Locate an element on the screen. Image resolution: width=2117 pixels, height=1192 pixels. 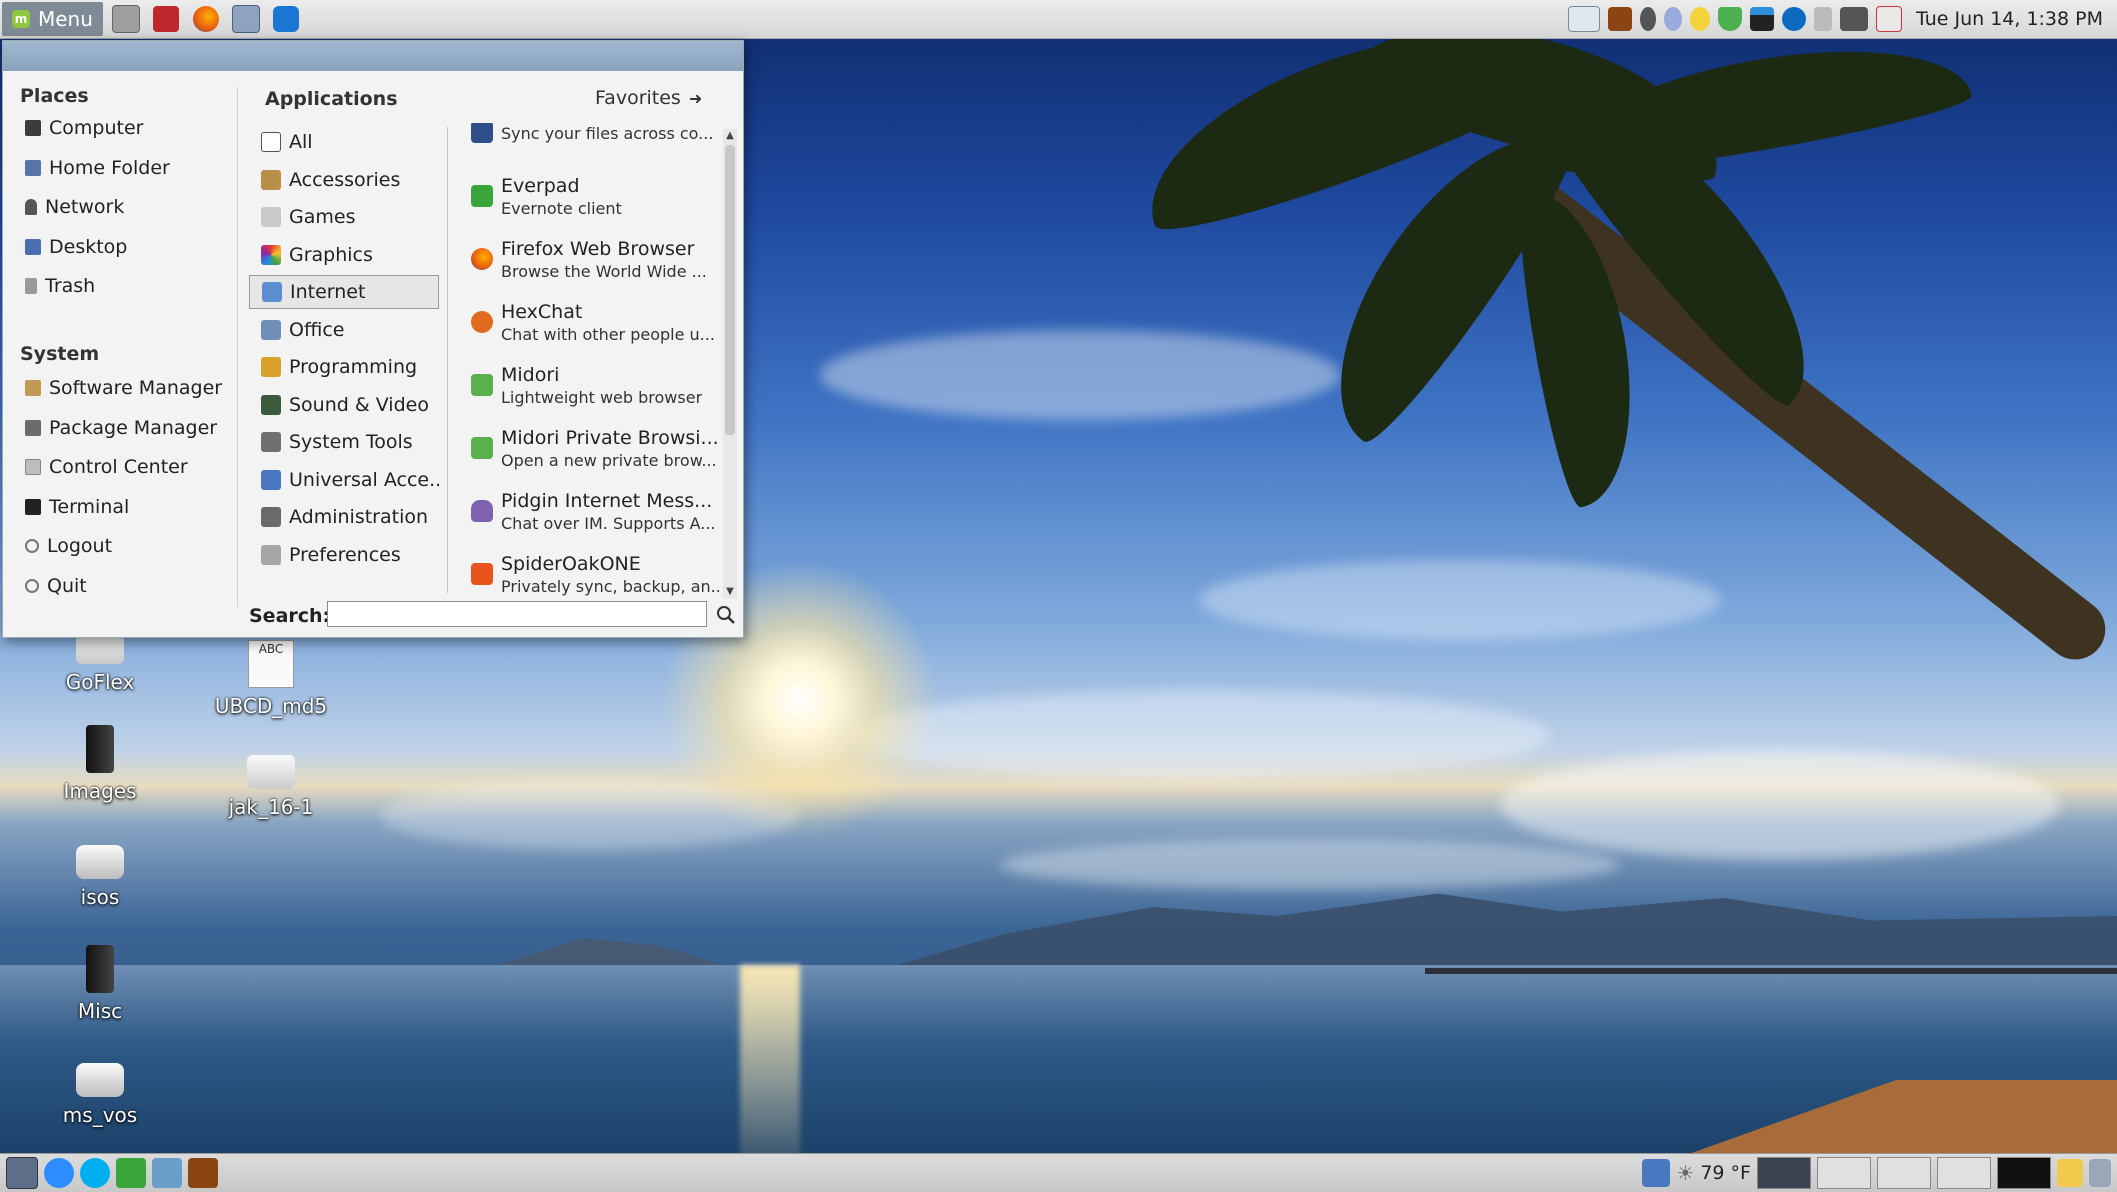
place-home-folder: Home Folder is located at coordinates (97, 168).